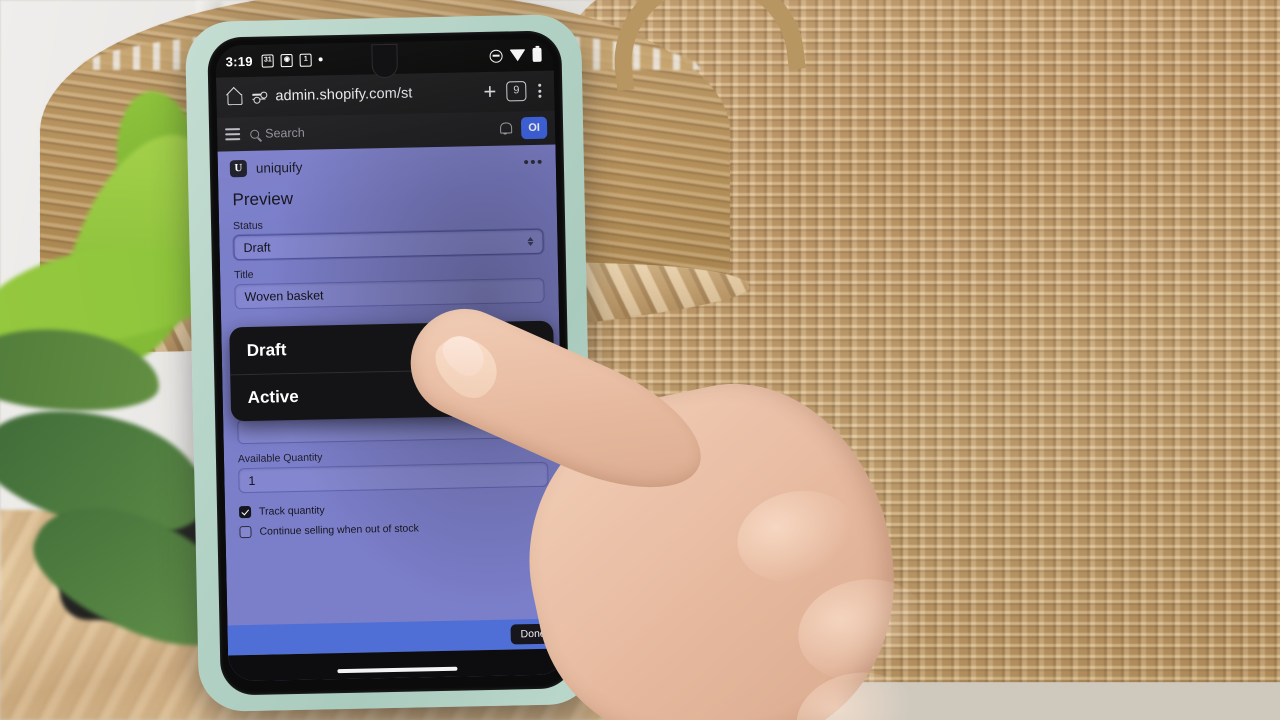 This screenshot has height=720, width=1280. Describe the element at coordinates (529, 344) in the screenshot. I see `radio-selected-icon` at that location.